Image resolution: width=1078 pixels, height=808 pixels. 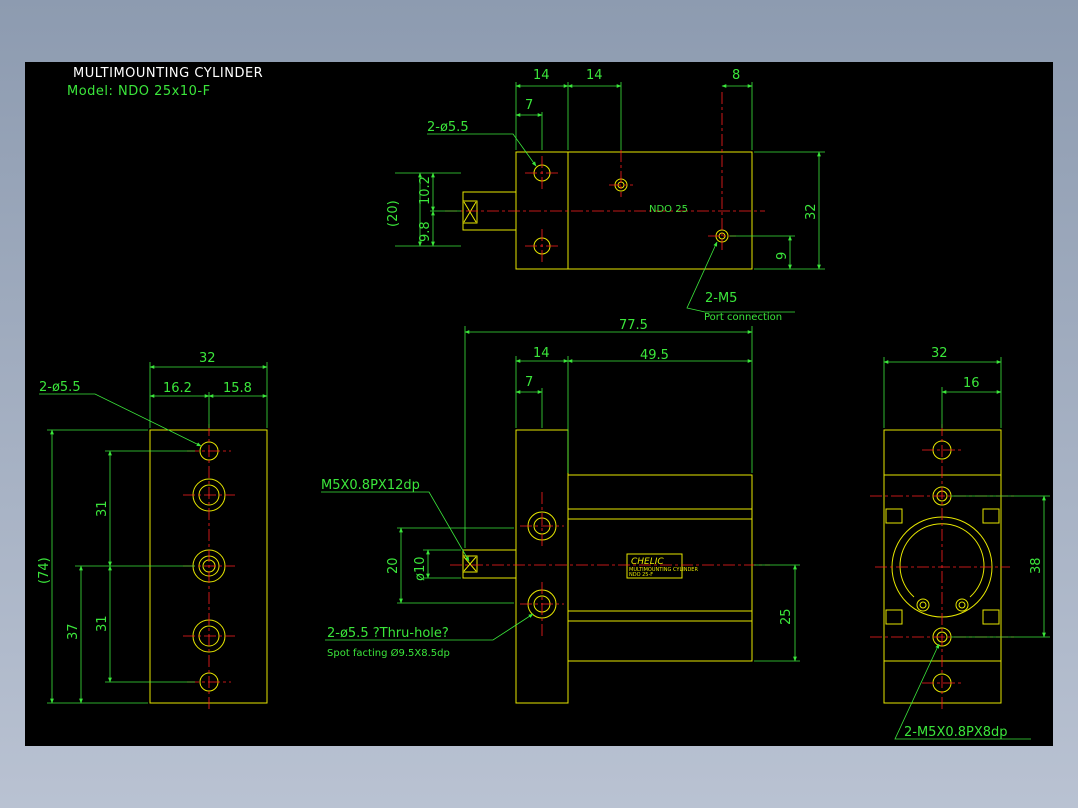 What do you see at coordinates (237, 388) in the screenshot?
I see `left-dim-15-8: 15.8` at bounding box center [237, 388].